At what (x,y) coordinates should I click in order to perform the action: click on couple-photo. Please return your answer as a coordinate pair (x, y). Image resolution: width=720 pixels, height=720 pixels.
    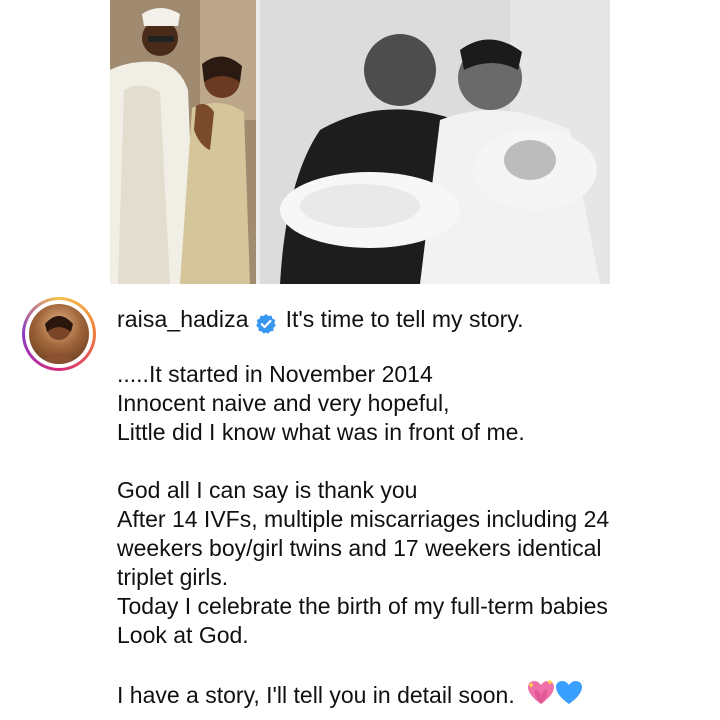
    Looking at the image, I should click on (183, 142).